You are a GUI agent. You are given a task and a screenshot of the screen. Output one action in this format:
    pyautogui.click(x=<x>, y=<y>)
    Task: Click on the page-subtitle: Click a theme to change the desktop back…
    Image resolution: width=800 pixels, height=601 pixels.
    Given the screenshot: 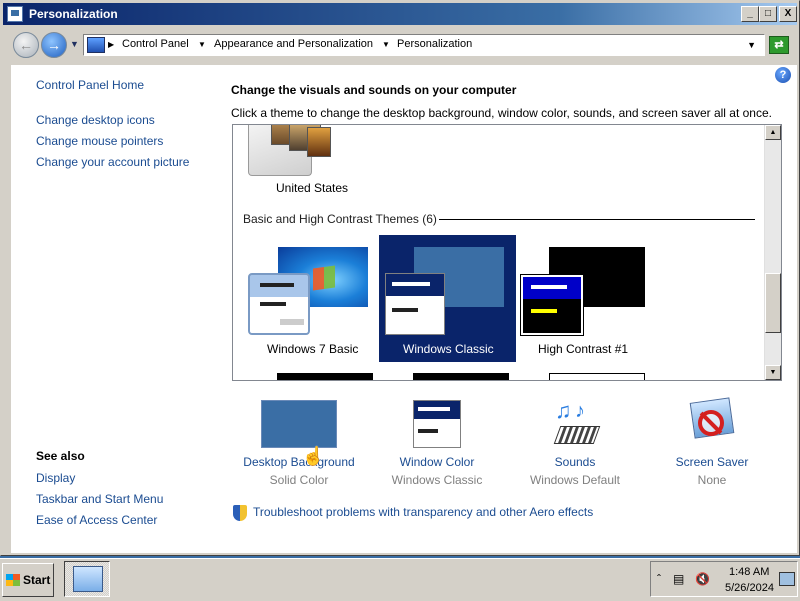 What is the action you would take?
    pyautogui.click(x=501, y=113)
    